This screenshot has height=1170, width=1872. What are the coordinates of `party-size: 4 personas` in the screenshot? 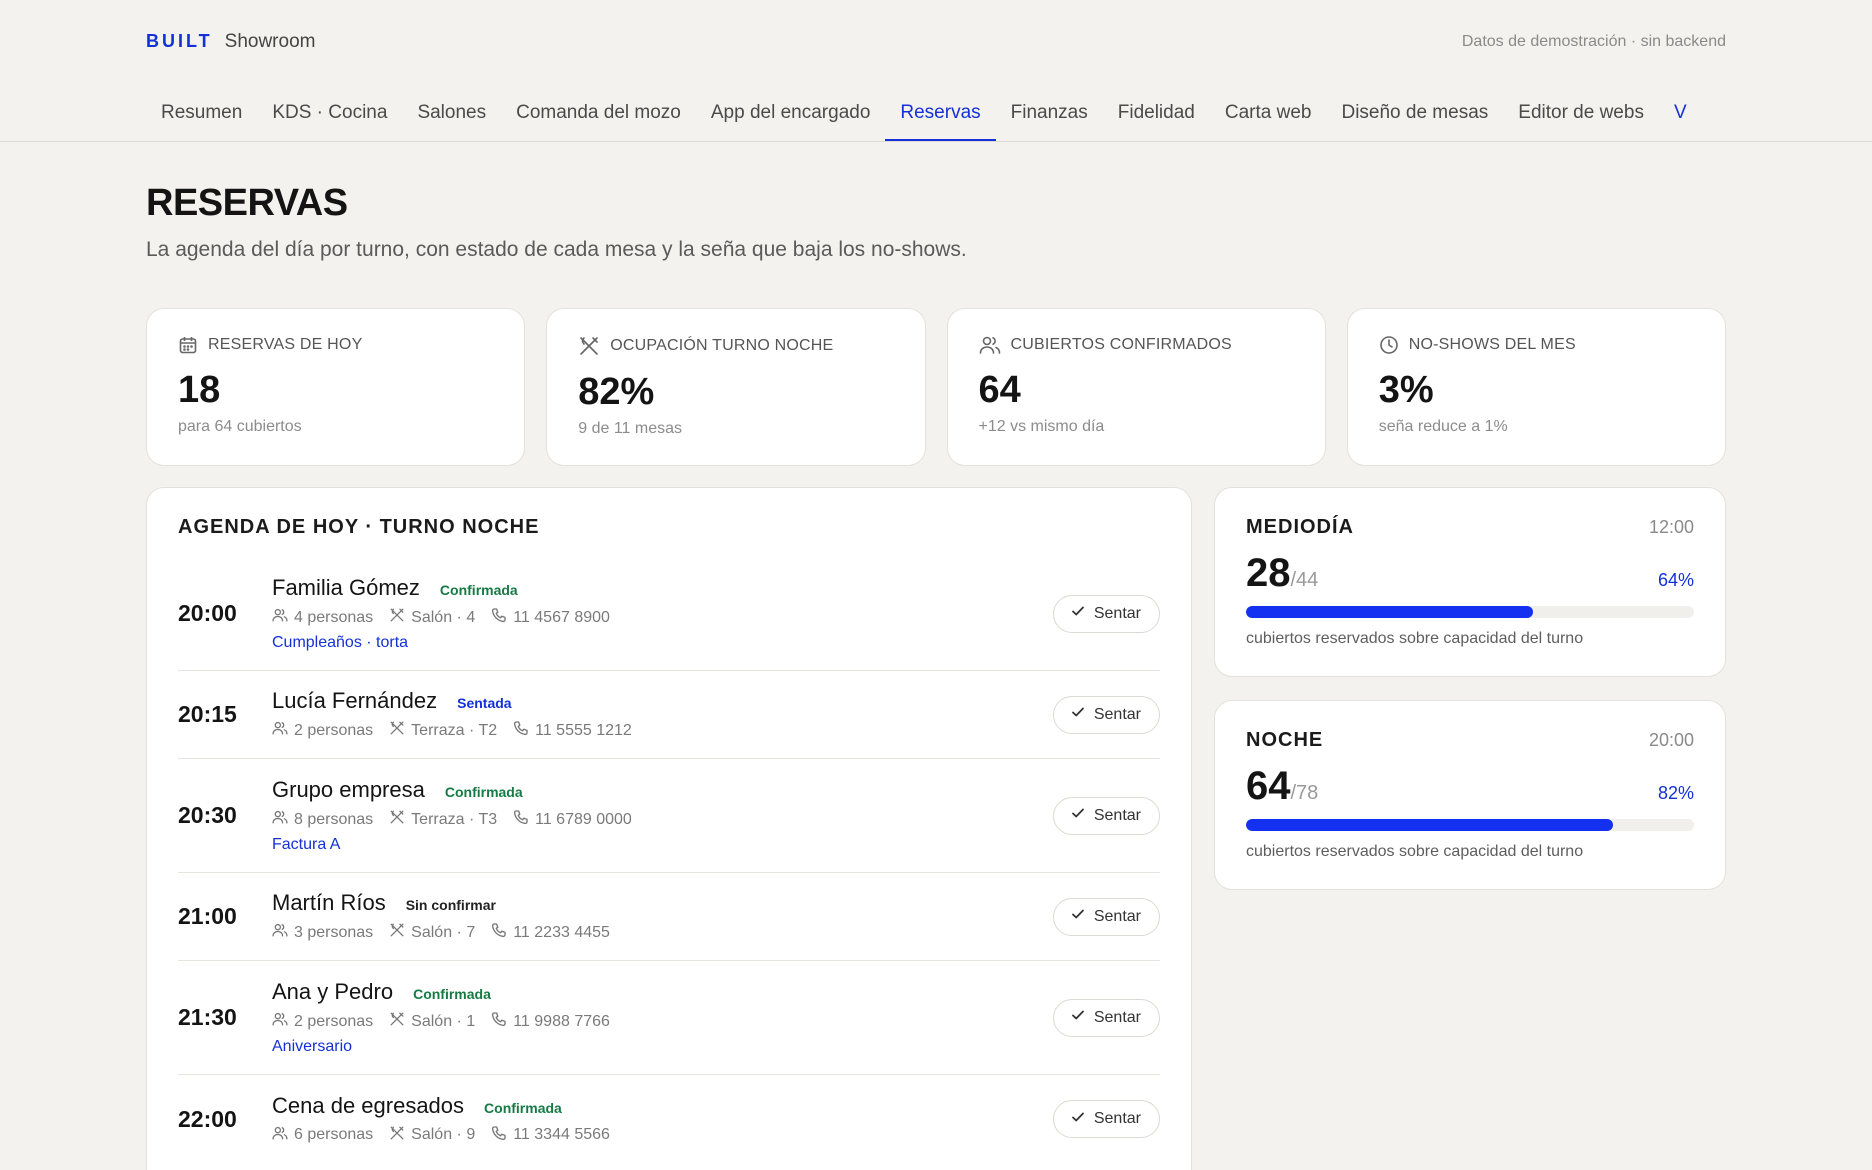 It's located at (334, 617).